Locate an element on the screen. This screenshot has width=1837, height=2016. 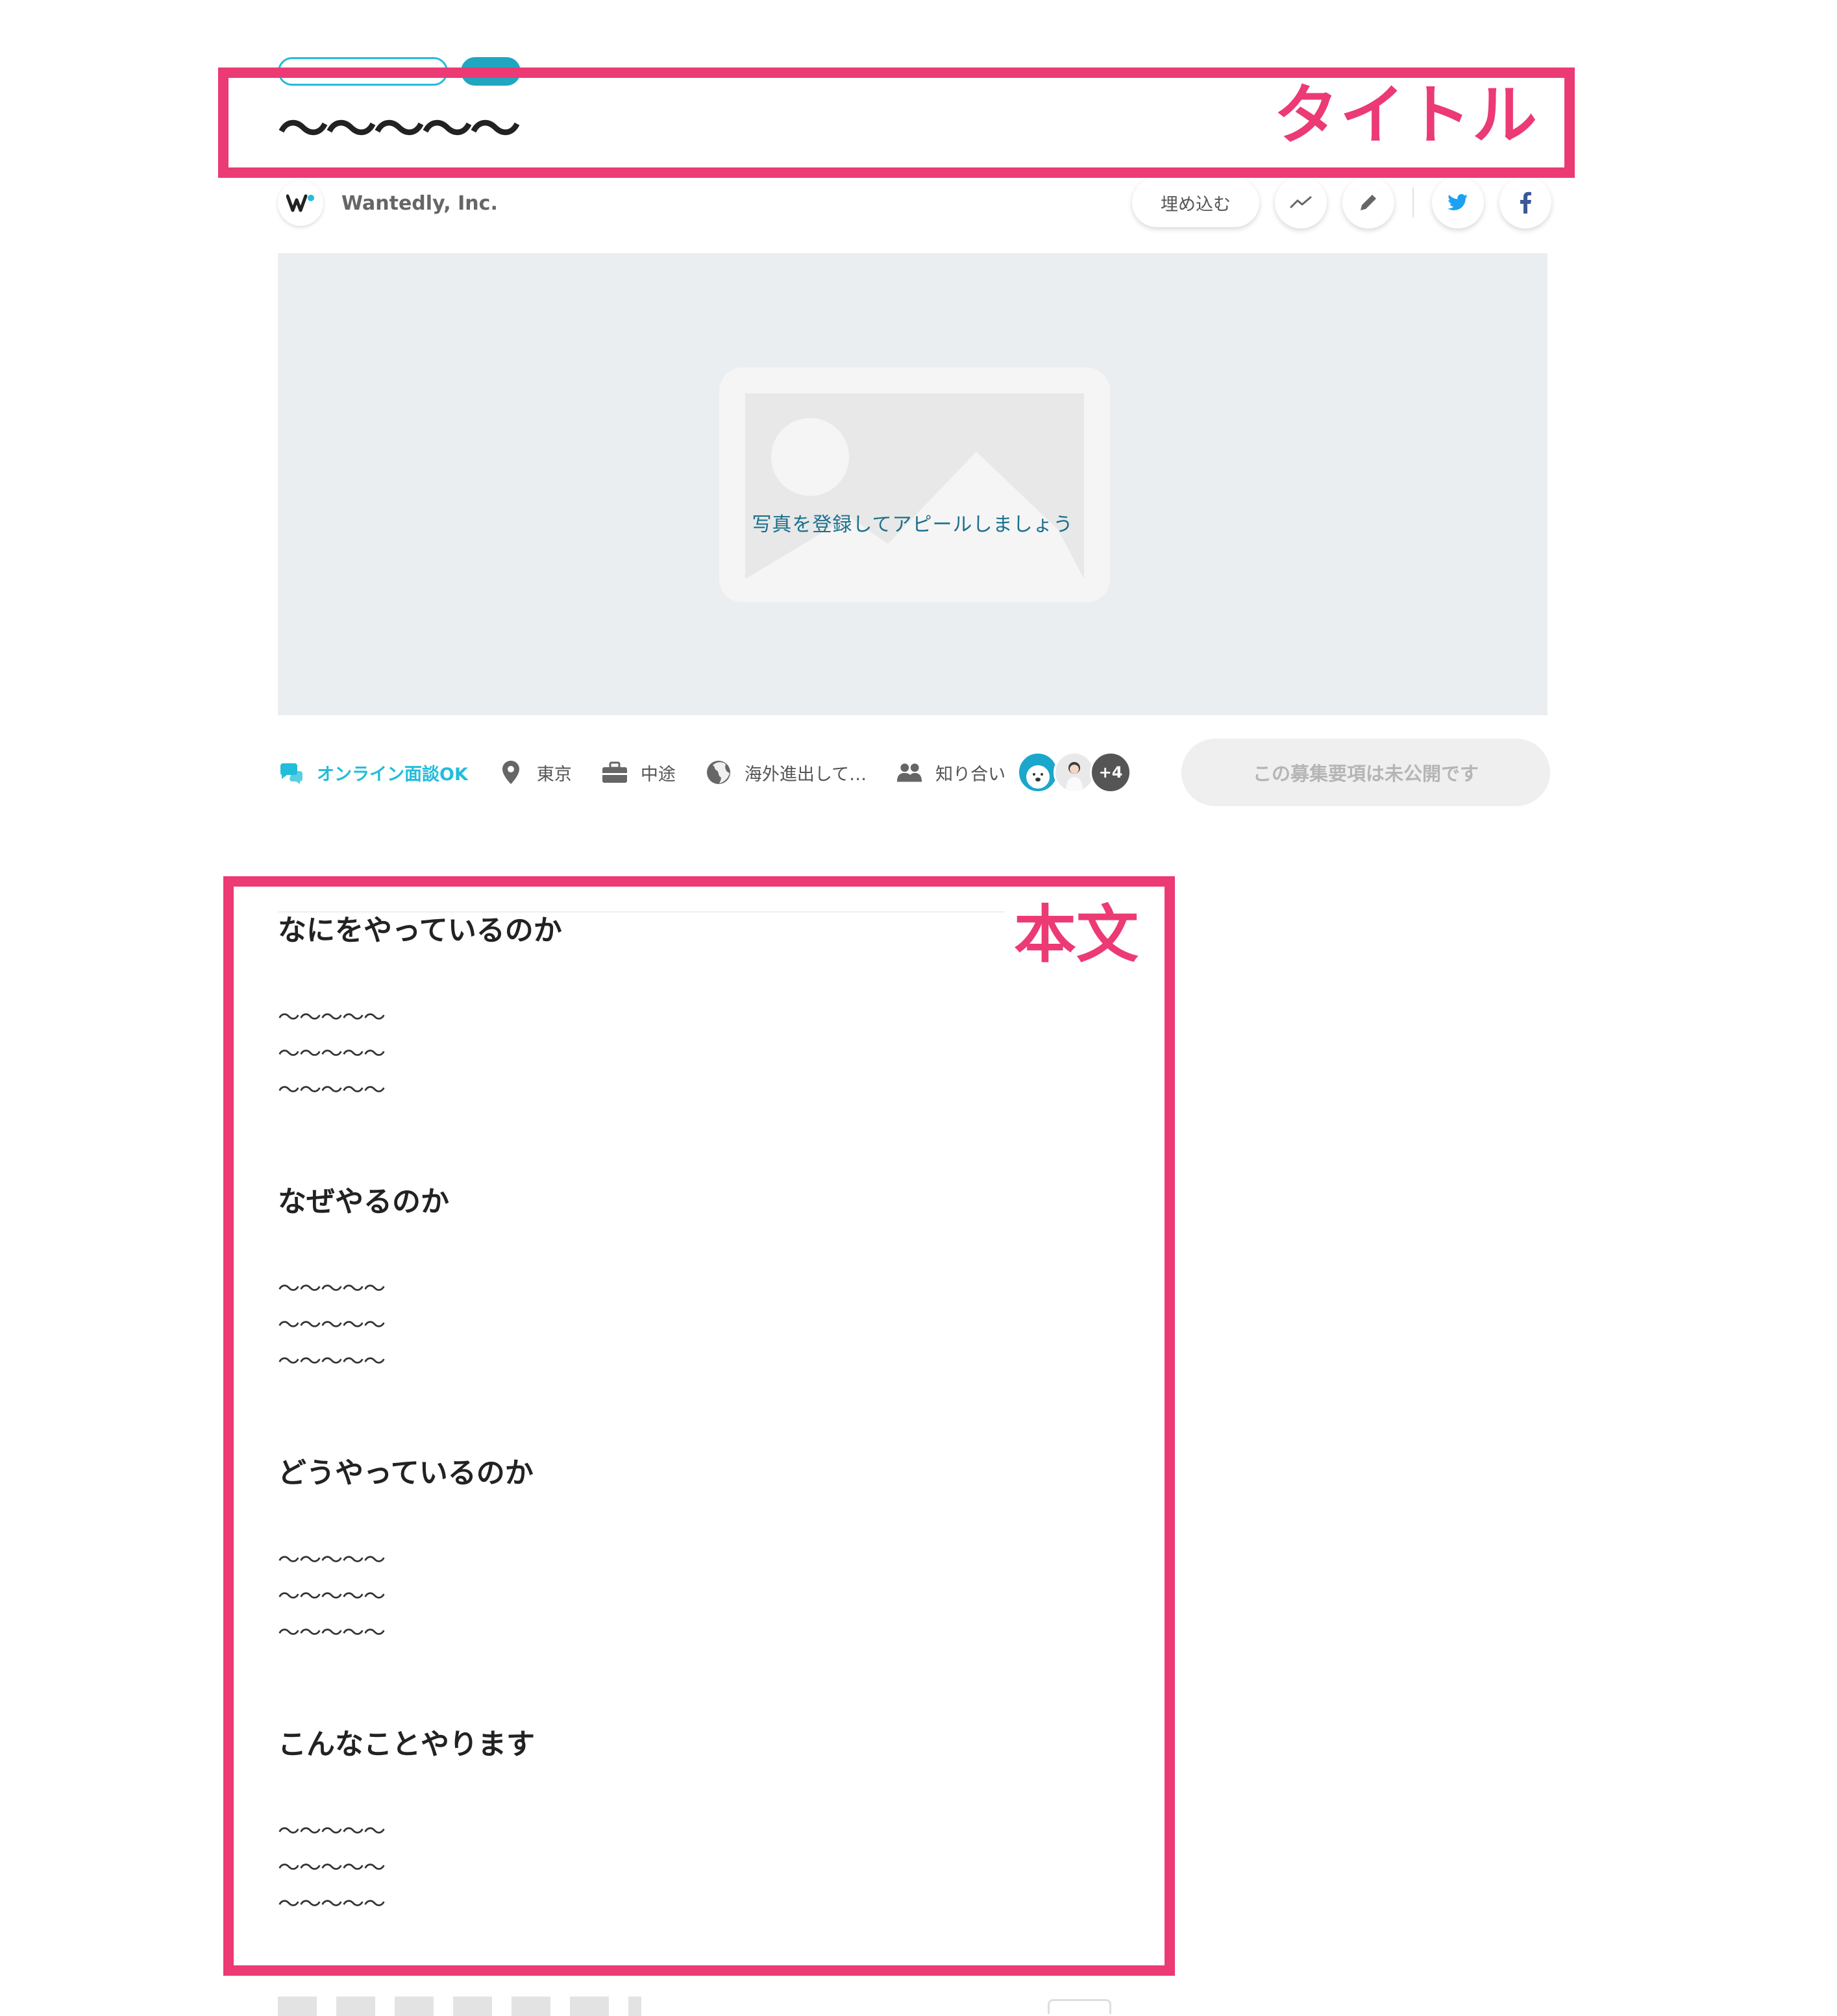
online-interview-badge: オンライン面談OK is located at coordinates (373, 772).